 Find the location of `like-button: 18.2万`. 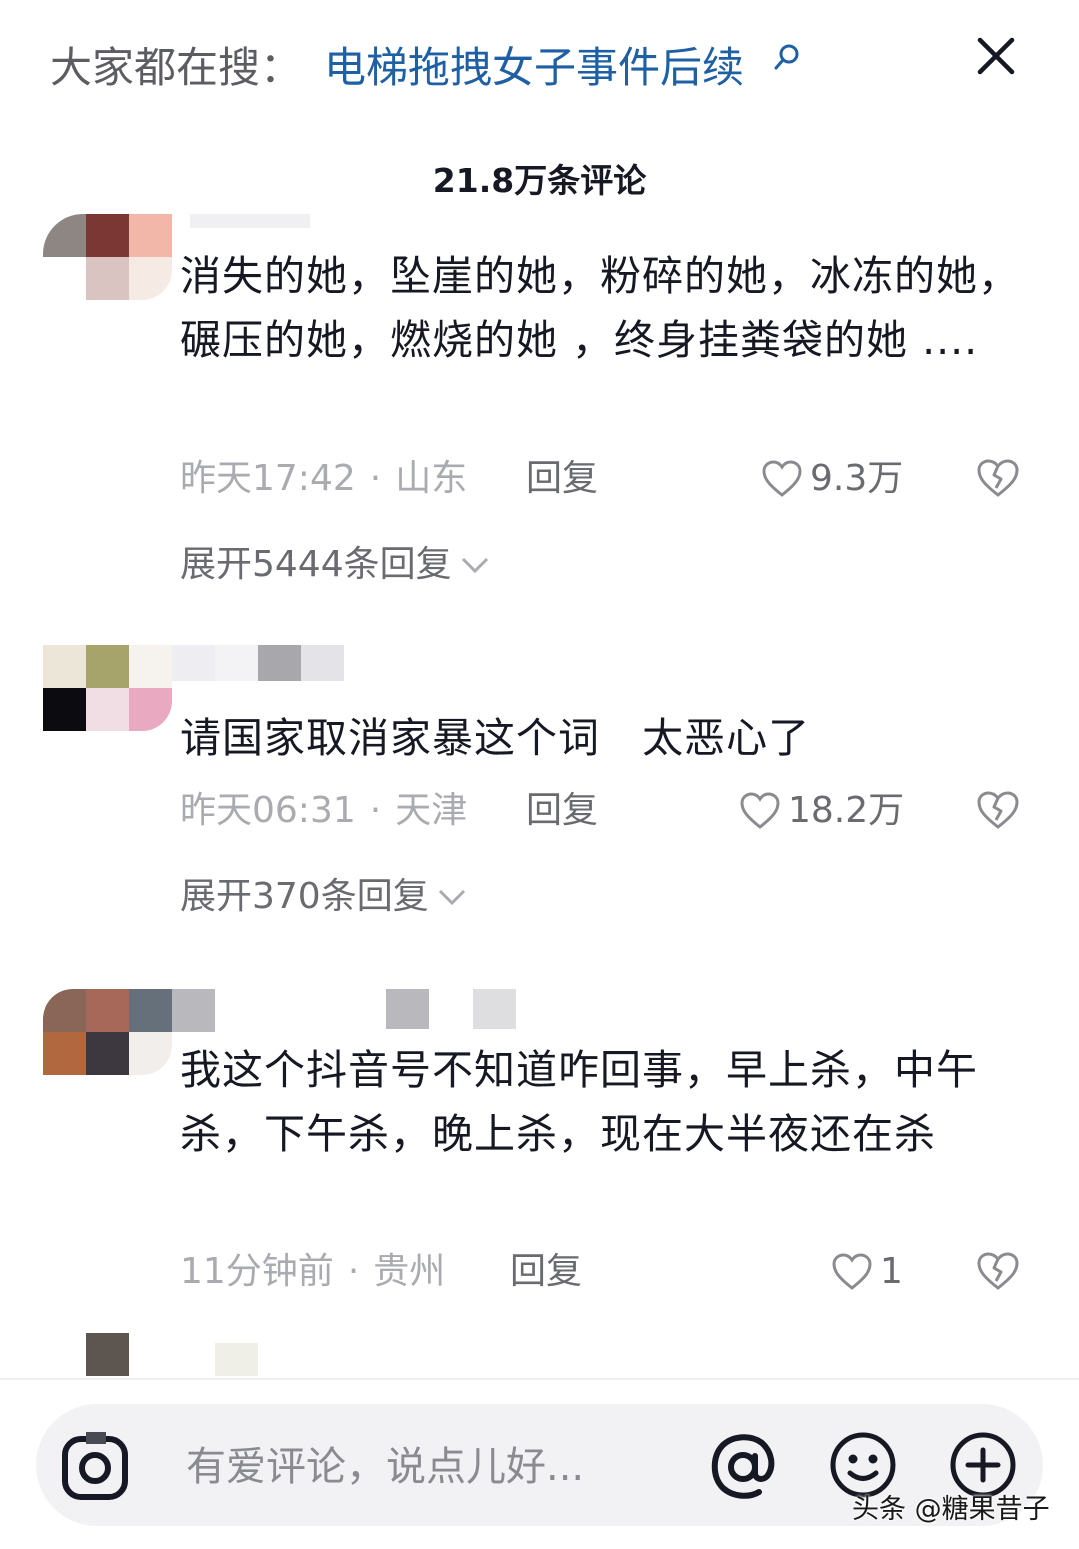

like-button: 18.2万 is located at coordinates (822, 811).